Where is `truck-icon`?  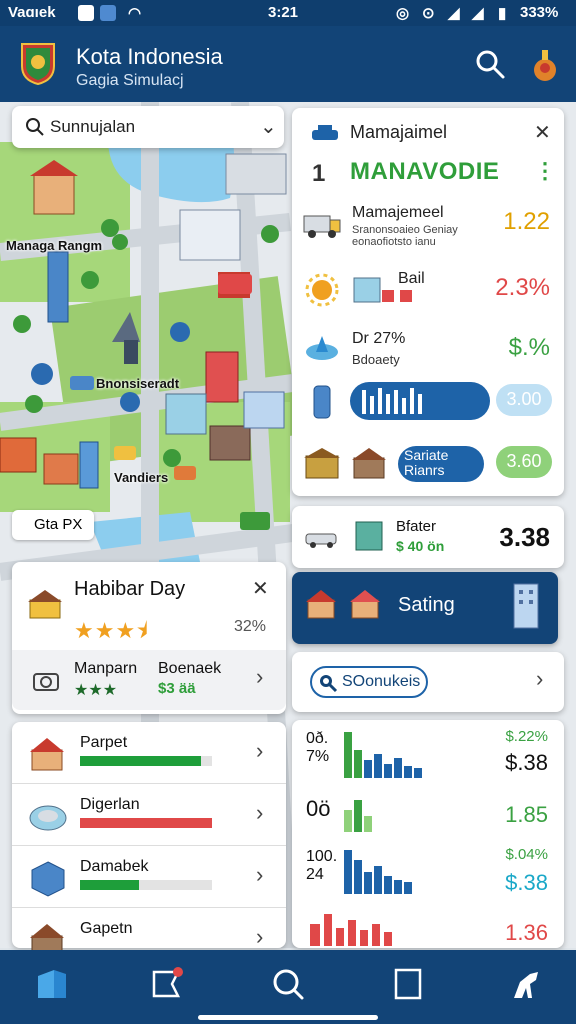
truck-icon is located at coordinates (322, 226).